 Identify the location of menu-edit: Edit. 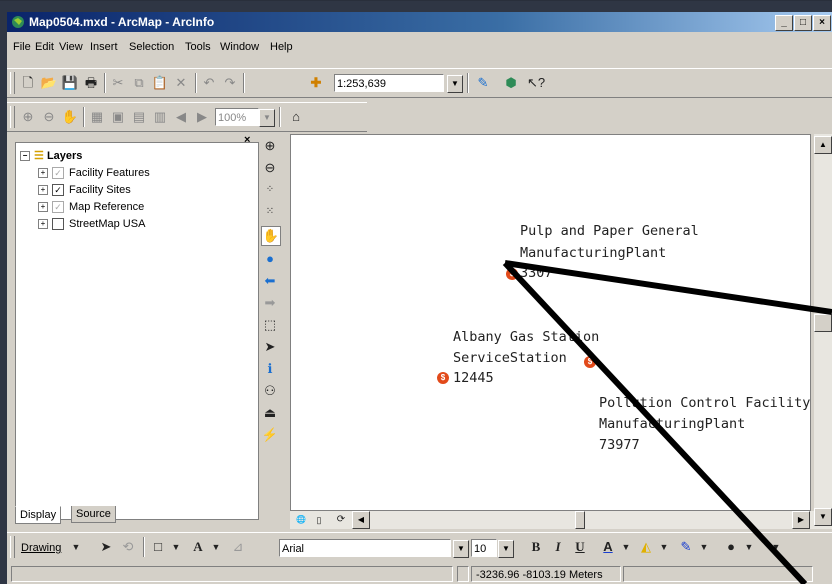
(44, 47).